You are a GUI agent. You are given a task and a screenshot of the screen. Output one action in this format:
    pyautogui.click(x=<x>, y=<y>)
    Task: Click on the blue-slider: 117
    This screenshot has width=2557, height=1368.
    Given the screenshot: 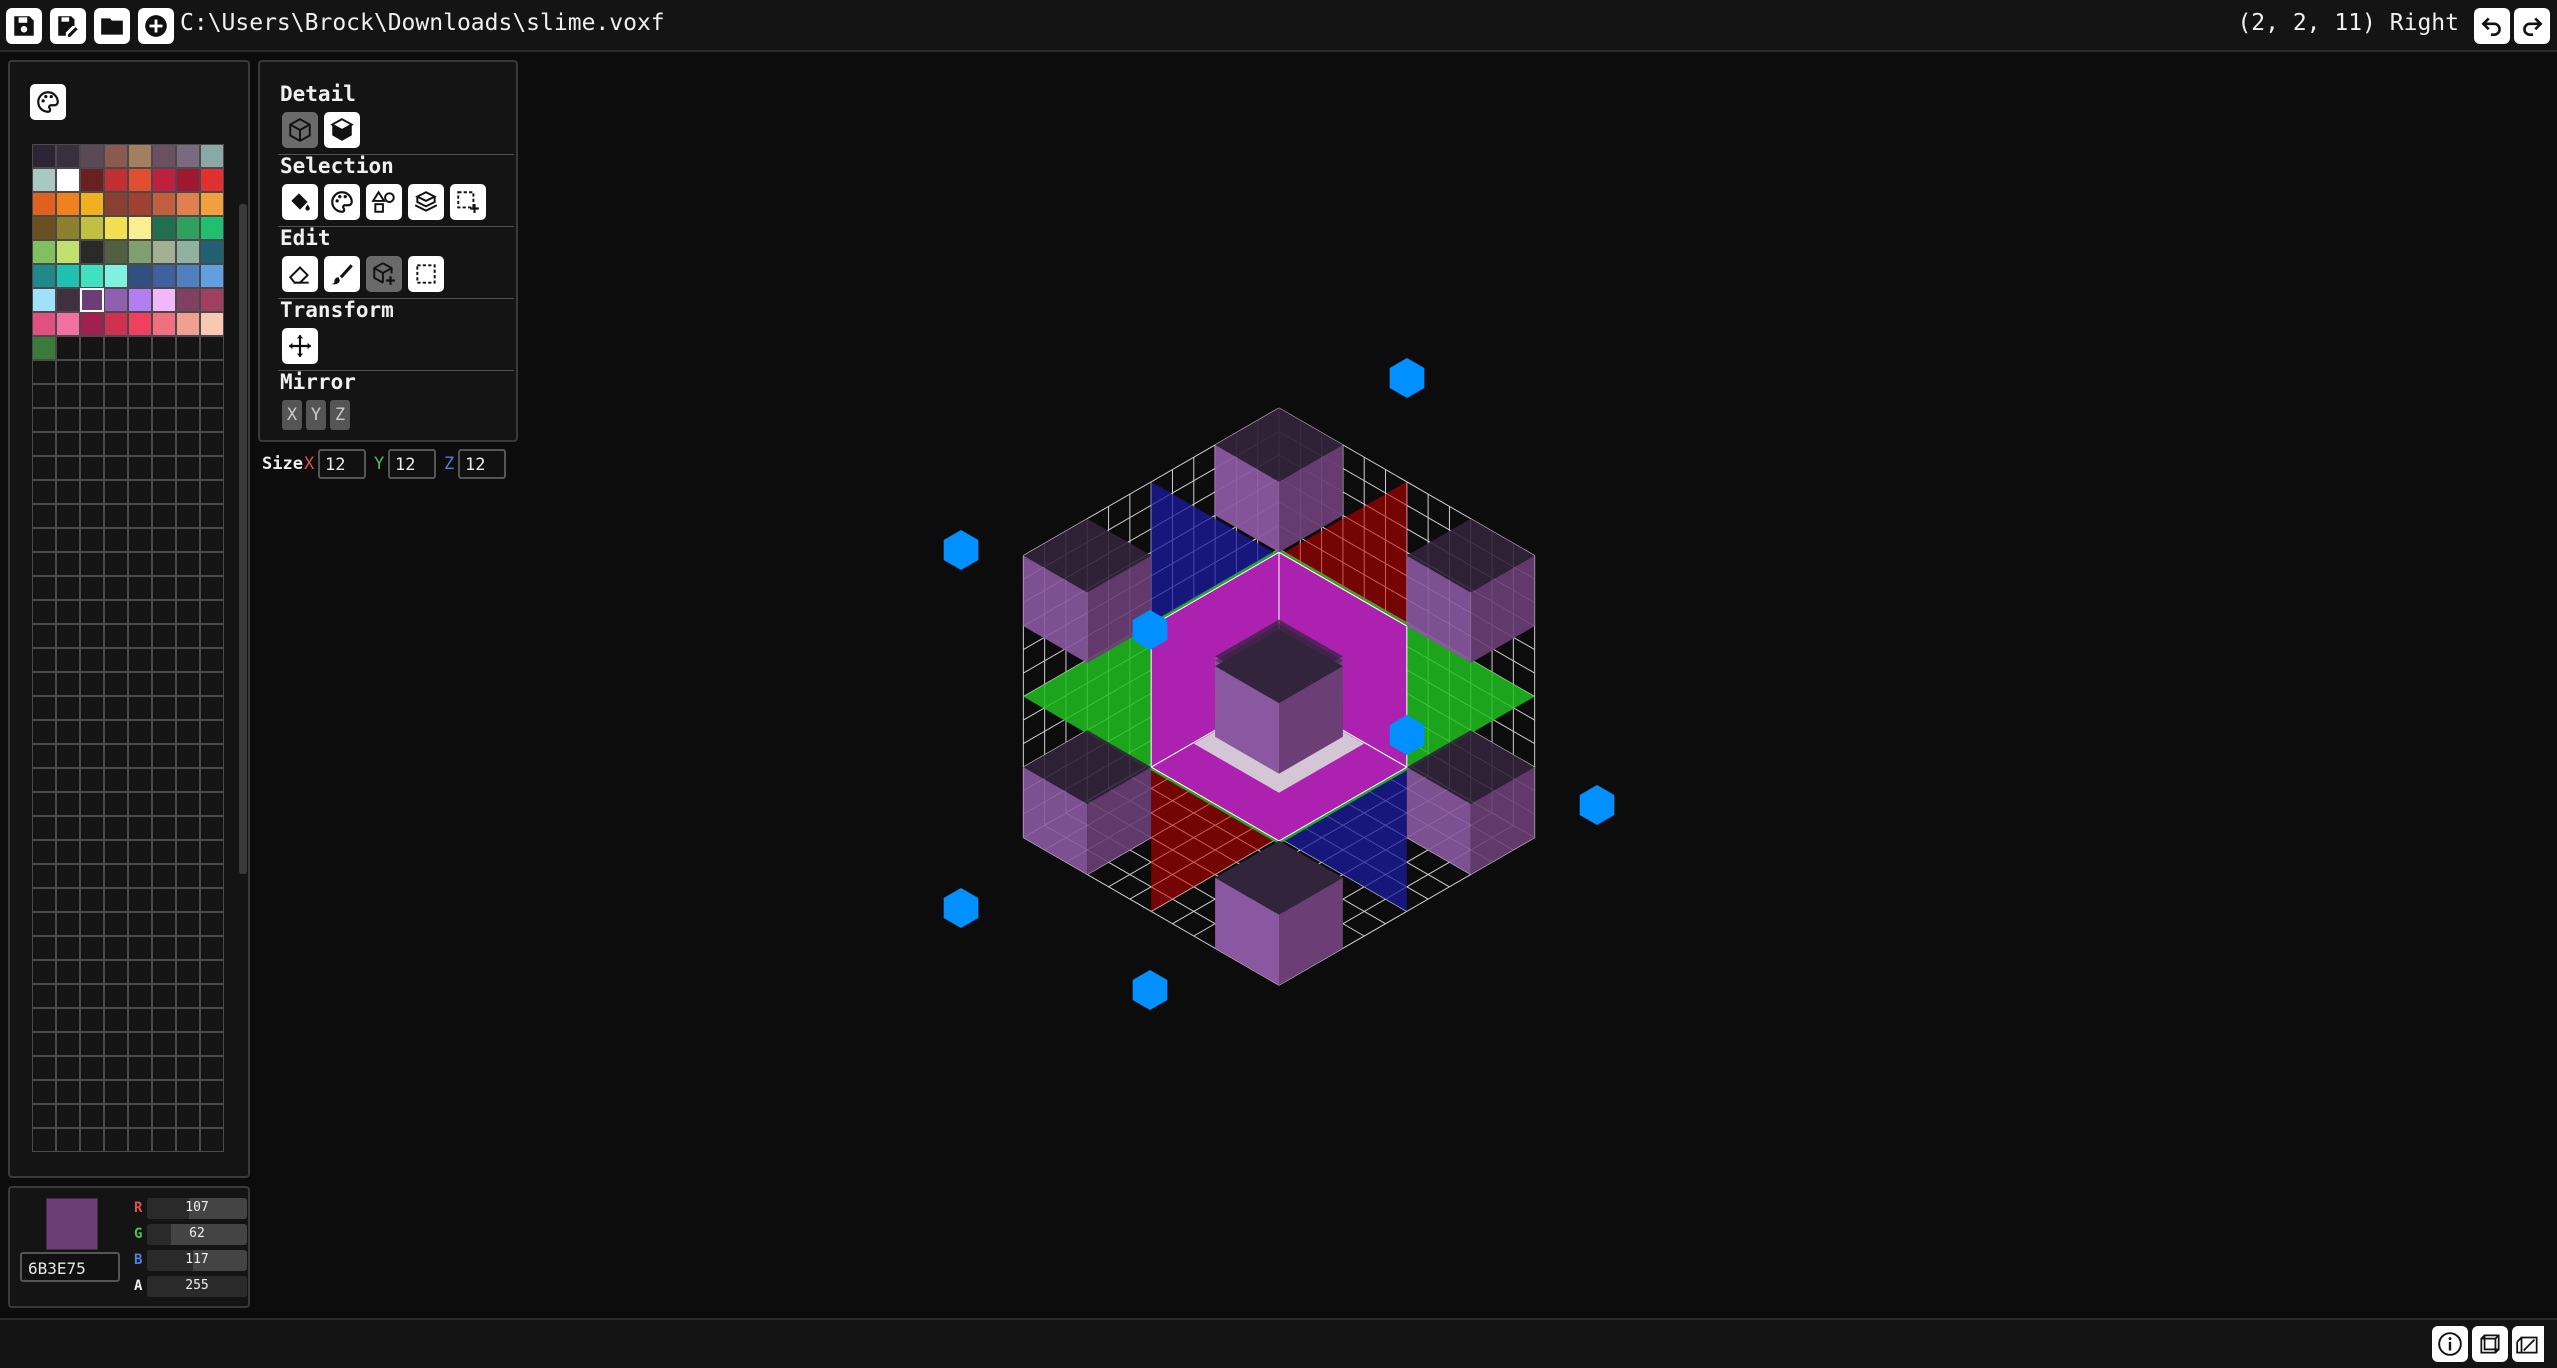 What is the action you would take?
    pyautogui.click(x=197, y=1260)
    